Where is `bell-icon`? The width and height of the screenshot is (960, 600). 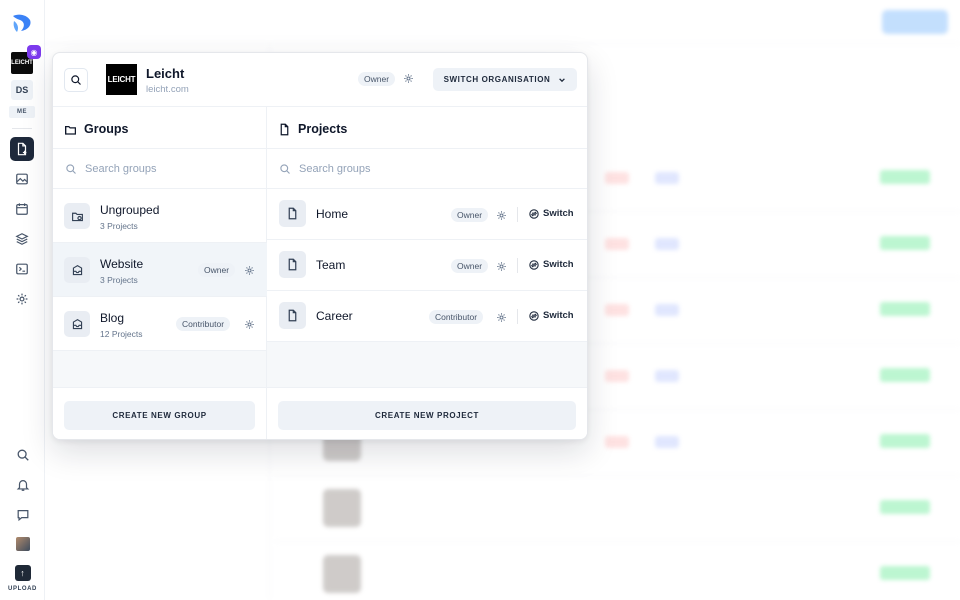 bell-icon is located at coordinates (22, 485).